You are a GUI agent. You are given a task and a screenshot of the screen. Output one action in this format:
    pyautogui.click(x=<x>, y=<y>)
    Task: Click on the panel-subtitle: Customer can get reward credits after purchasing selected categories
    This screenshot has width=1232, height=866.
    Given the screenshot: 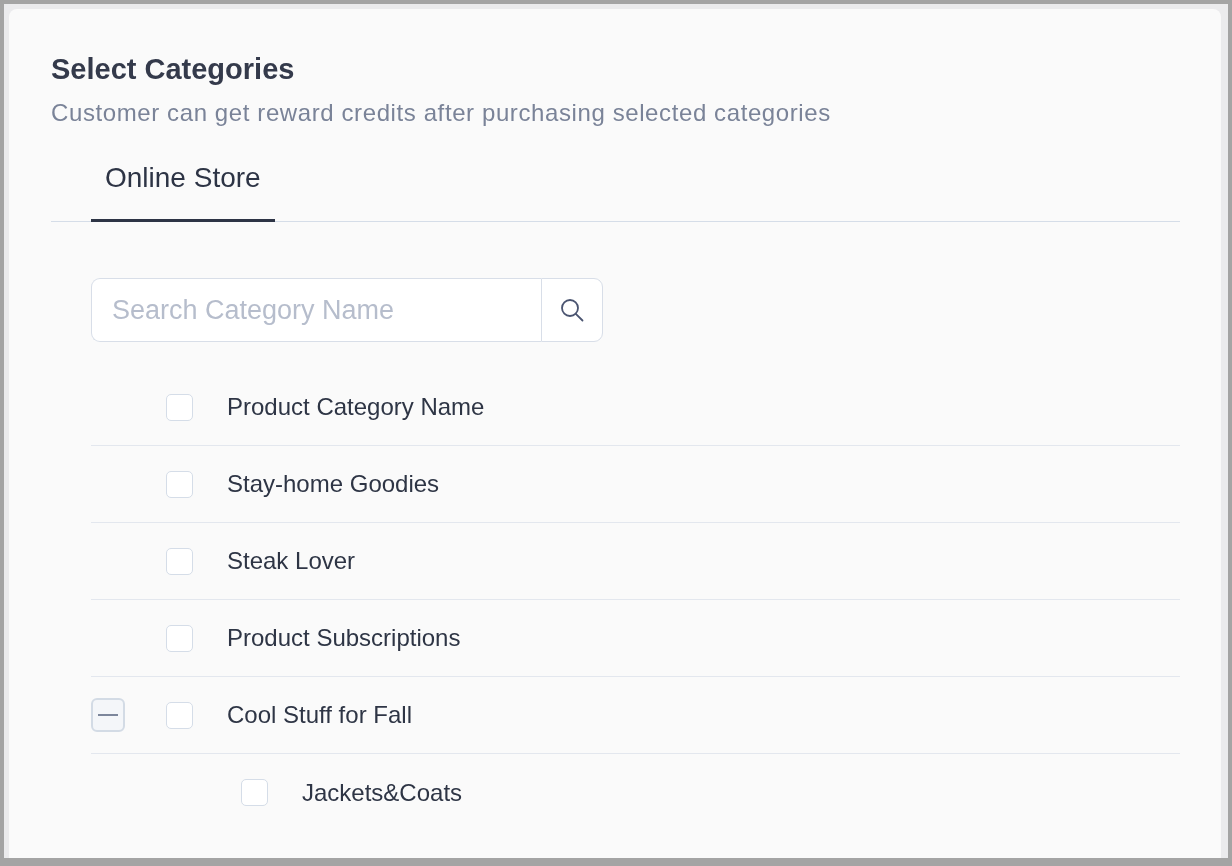 What is the action you would take?
    pyautogui.click(x=441, y=113)
    